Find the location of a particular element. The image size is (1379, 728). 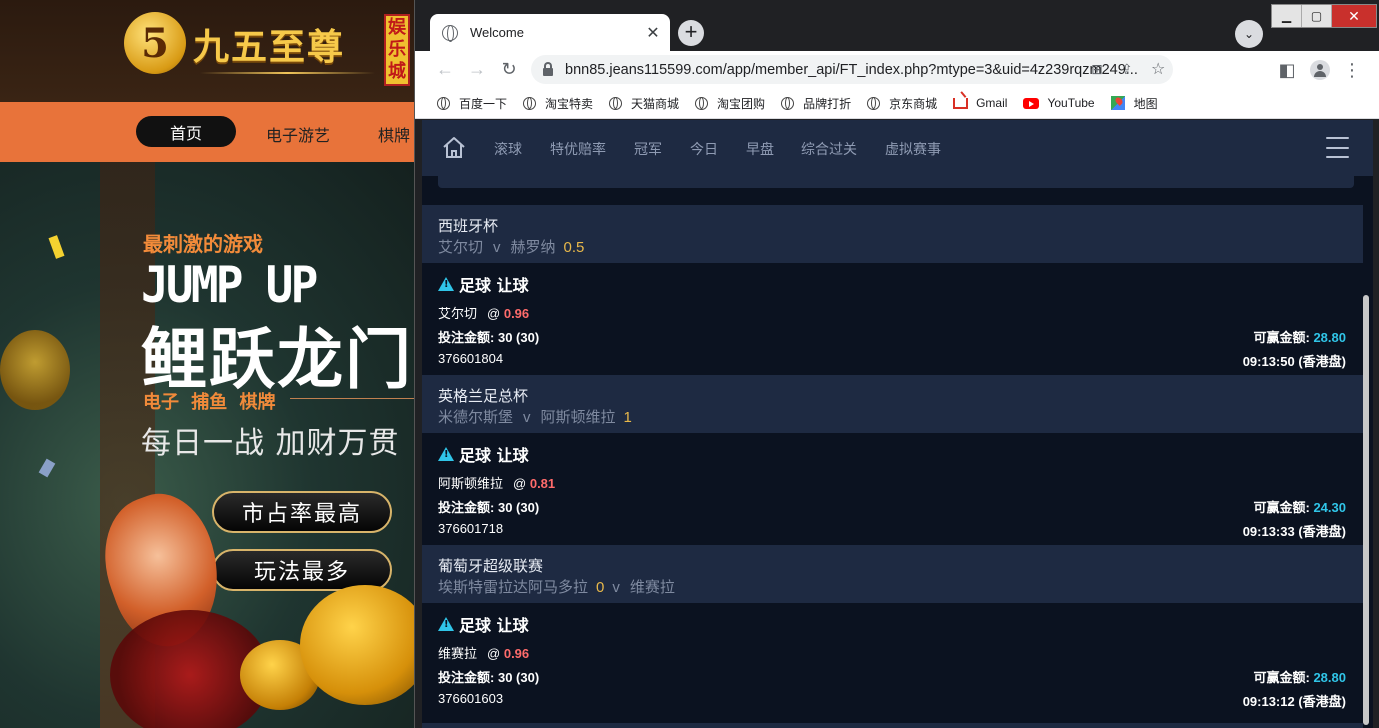

window-close-button: ✕ is located at coordinates (1354, 16).